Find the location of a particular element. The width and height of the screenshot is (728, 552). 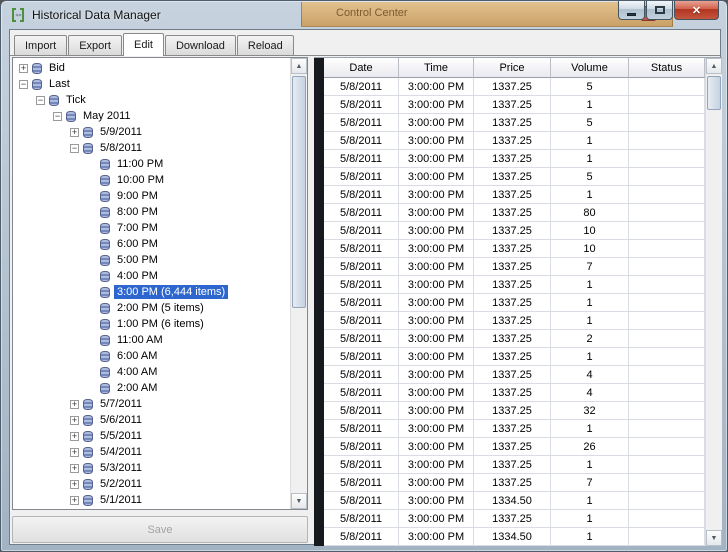

tree-item: 2:00 PM (5 items) is located at coordinates (151, 308).